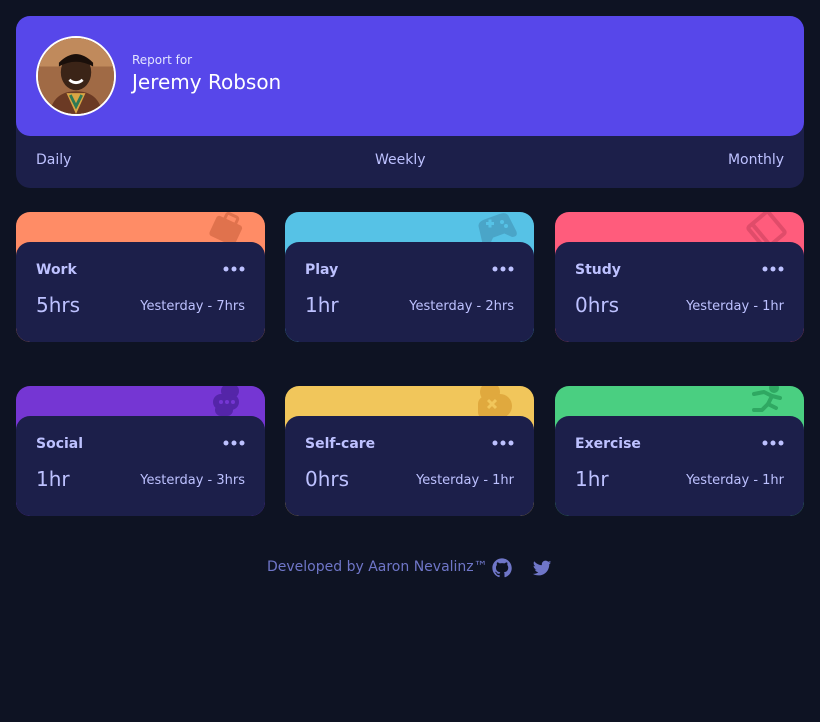  I want to click on tab-monthly: Monthly, so click(756, 160).